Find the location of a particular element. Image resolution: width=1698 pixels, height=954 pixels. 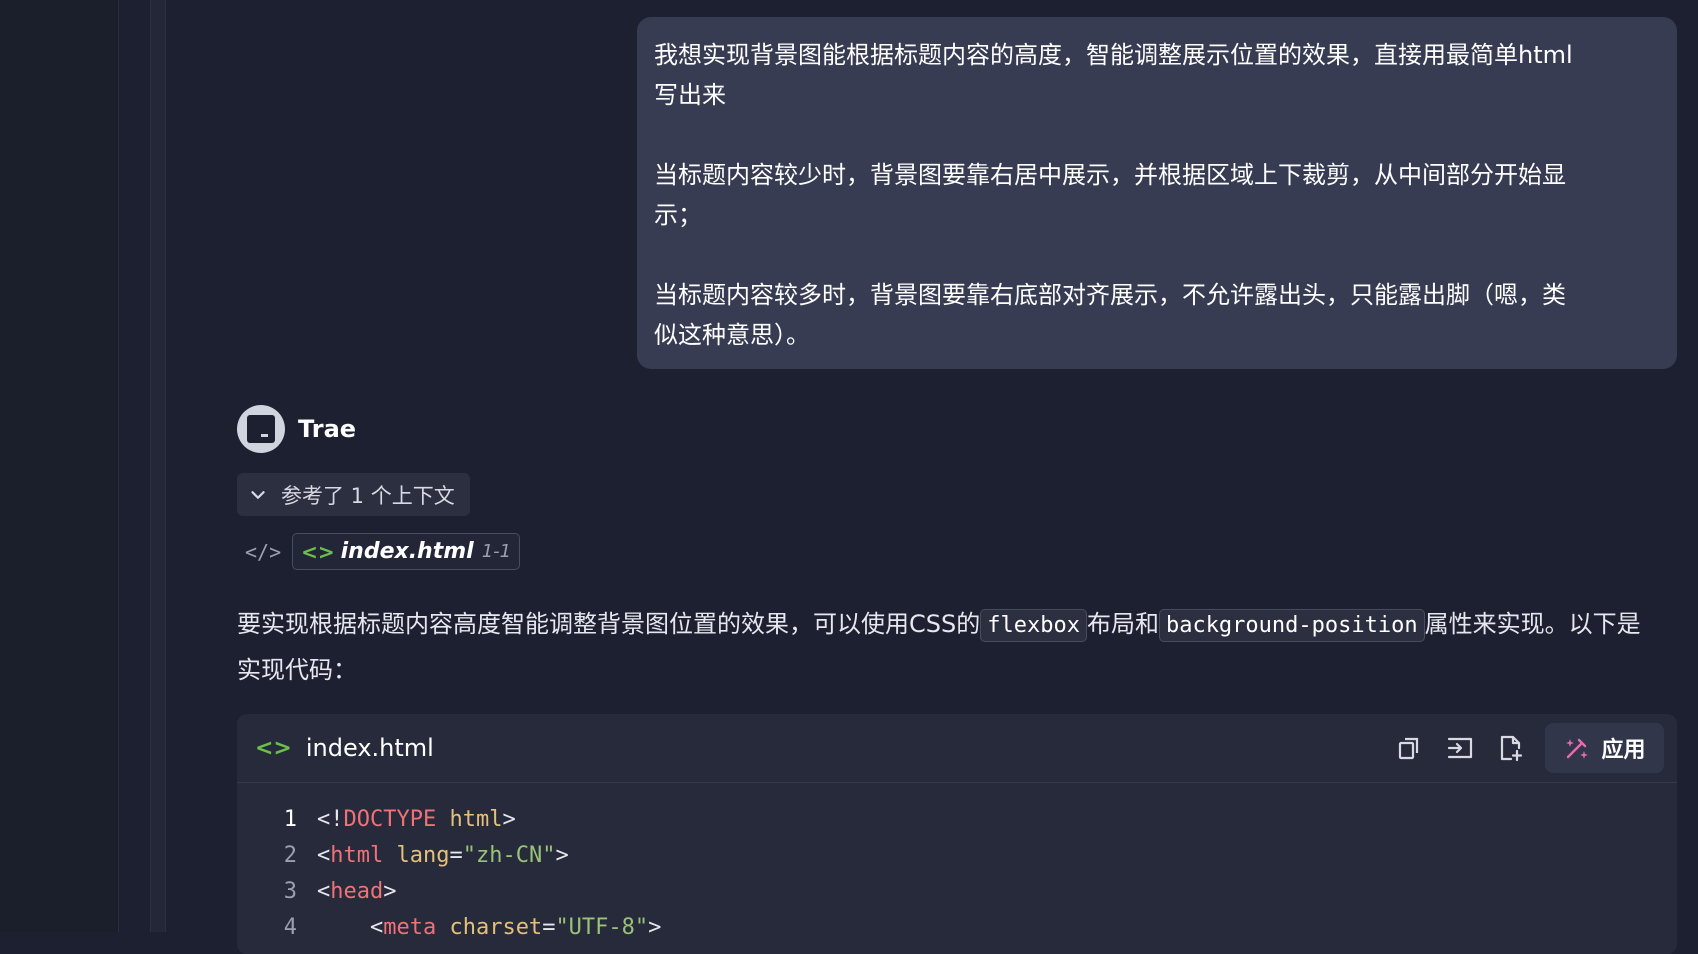

agent-header: Trae is located at coordinates (296, 429).